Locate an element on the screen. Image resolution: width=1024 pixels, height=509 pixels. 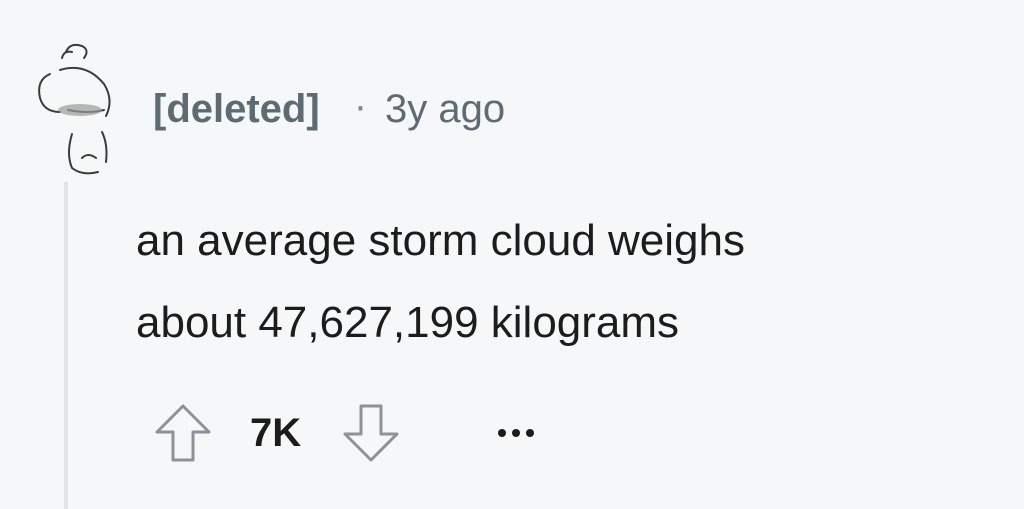
comment-meta: [deleted] · 3y ago is located at coordinates (329, 109).